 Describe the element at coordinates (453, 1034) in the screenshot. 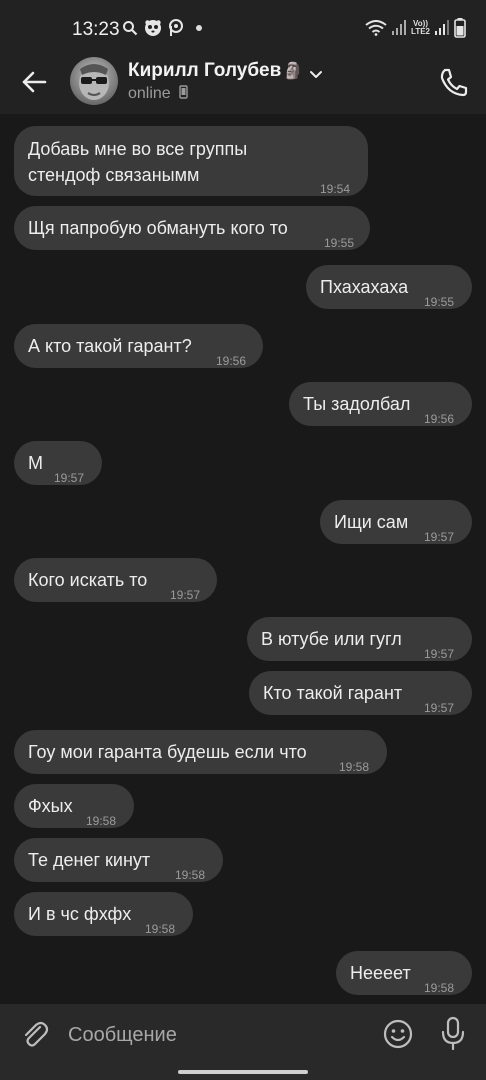

I see `microphone-icon` at that location.